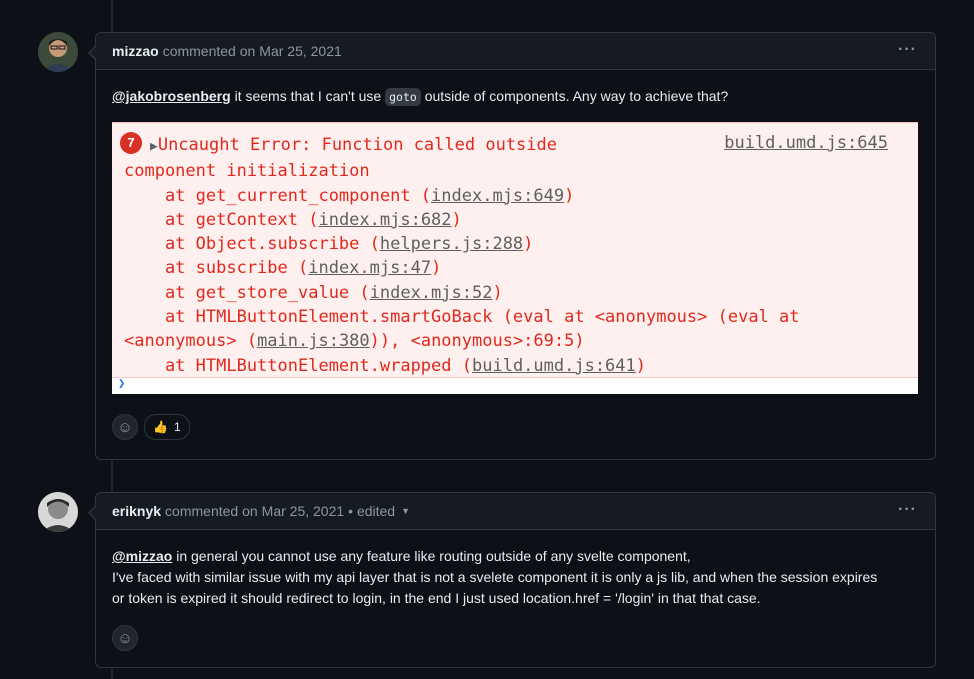  Describe the element at coordinates (313, 292) in the screenshot. I see `stack-line: at get_store_value (index.mjs:52)` at that location.